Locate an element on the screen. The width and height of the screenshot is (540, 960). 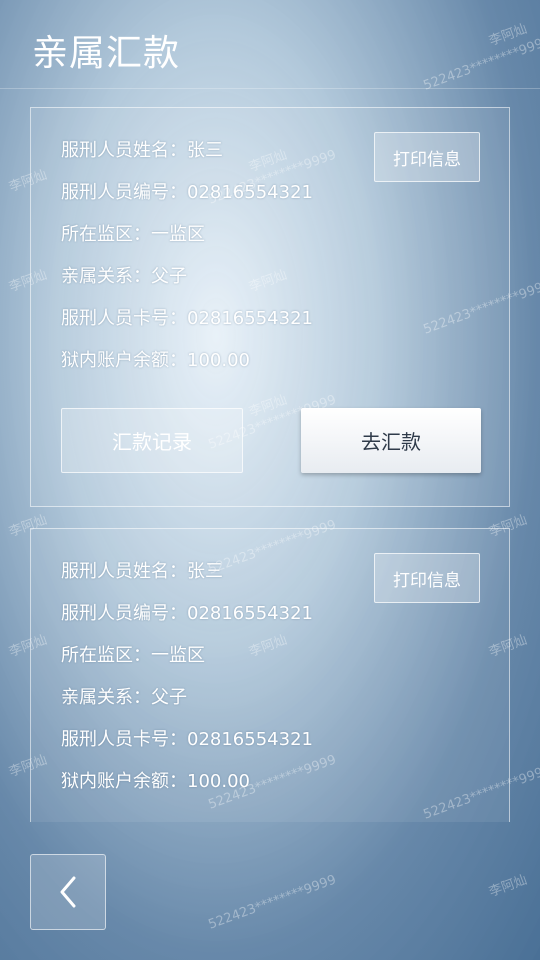
remit-records-button: 汇款记录 is located at coordinates (152, 440).